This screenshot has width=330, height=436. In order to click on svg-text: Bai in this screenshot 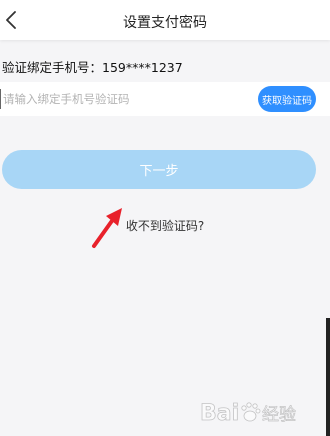, I will do `click(219, 413)`.